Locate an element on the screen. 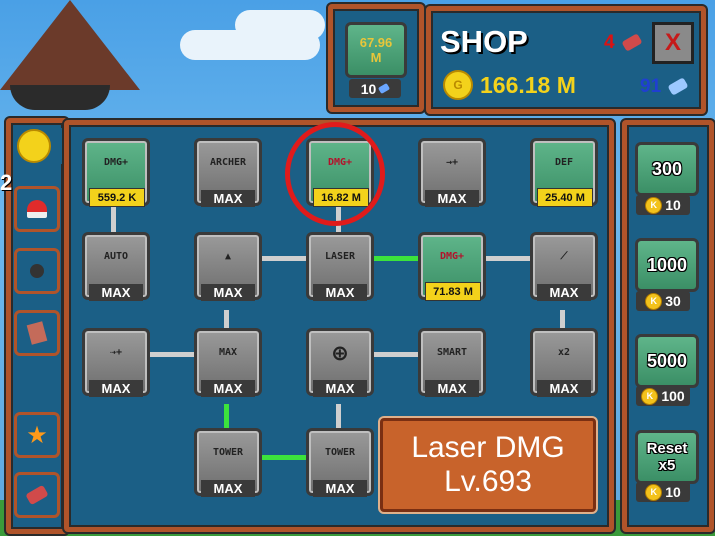  gem-pack-5000: 5000 is located at coordinates (667, 361).